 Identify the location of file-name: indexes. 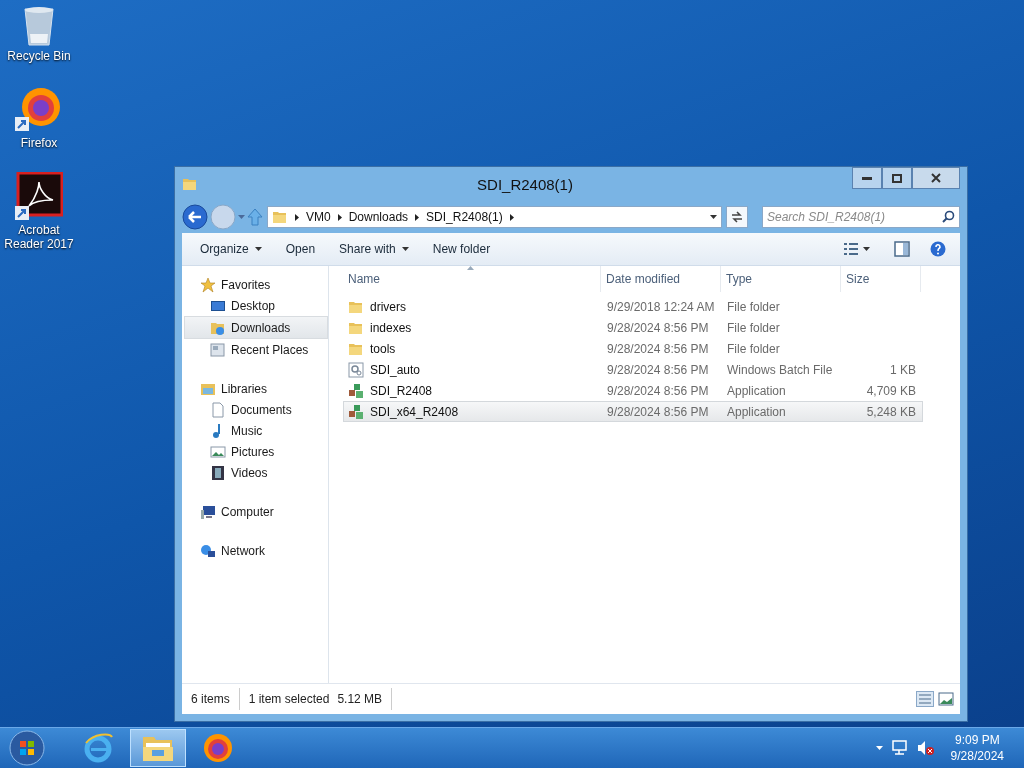
(391, 327).